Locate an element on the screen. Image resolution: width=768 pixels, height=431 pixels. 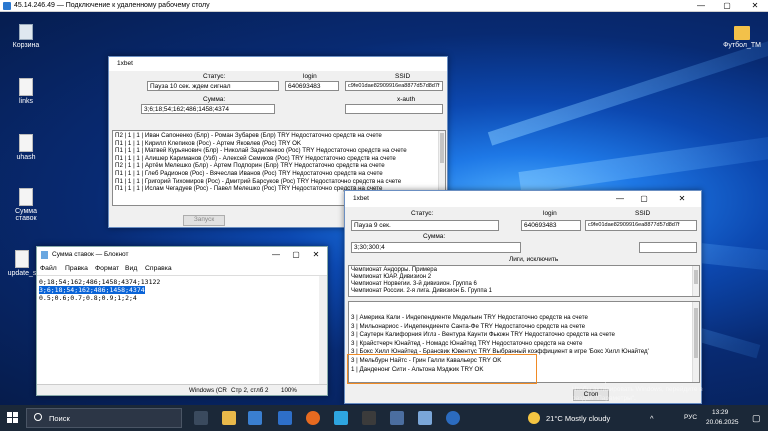
notepad-close-button: ✕ is located at coordinates (316, 255).